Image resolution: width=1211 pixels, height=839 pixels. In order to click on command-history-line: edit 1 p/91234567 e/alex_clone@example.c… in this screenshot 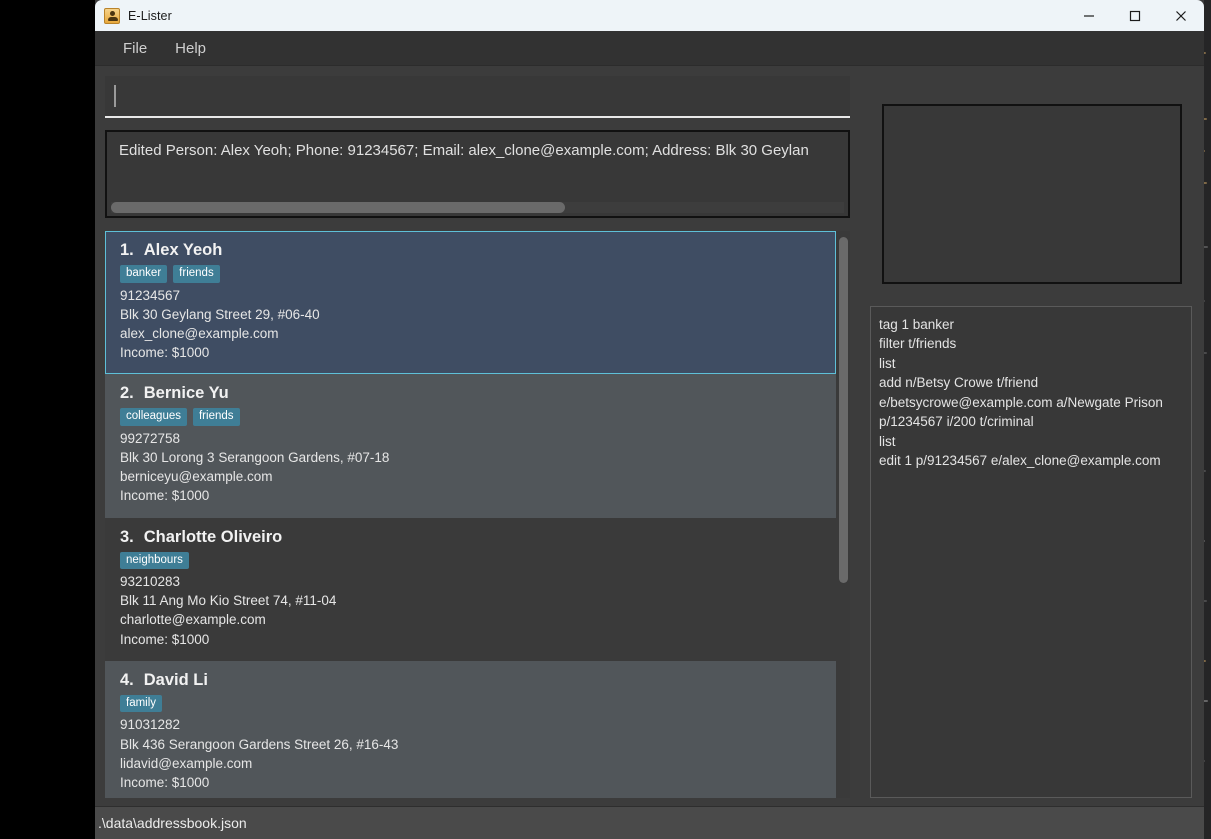, I will do `click(1020, 461)`.